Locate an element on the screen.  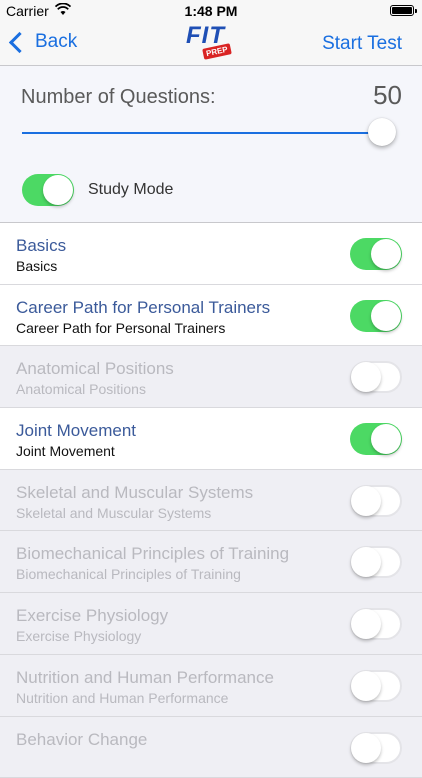
topic-title: Nutrition and Human Performance is located at coordinates (145, 678).